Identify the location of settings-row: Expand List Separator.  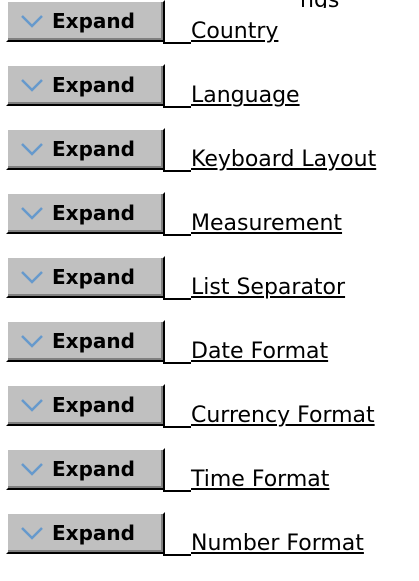
(209, 287).